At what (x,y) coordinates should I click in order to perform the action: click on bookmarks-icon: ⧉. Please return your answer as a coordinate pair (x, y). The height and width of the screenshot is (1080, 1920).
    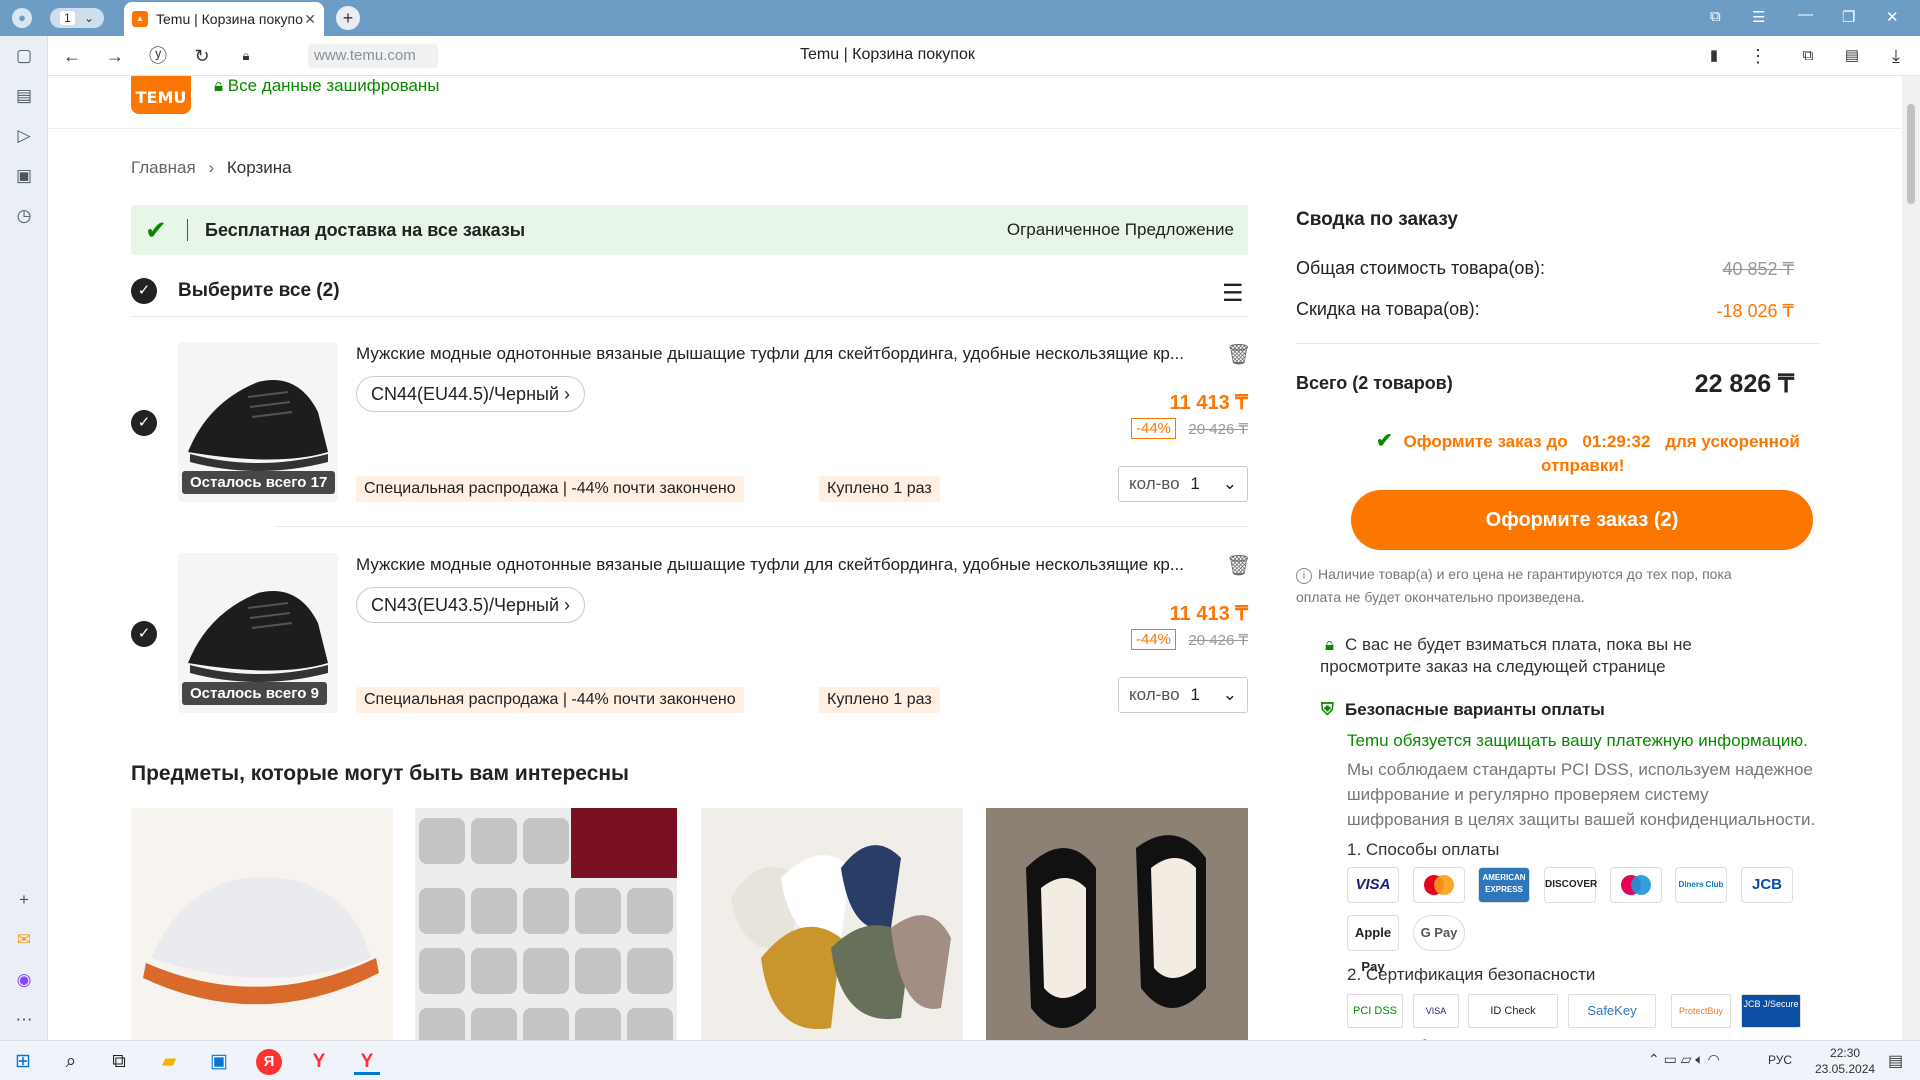
    Looking at the image, I should click on (1715, 16).